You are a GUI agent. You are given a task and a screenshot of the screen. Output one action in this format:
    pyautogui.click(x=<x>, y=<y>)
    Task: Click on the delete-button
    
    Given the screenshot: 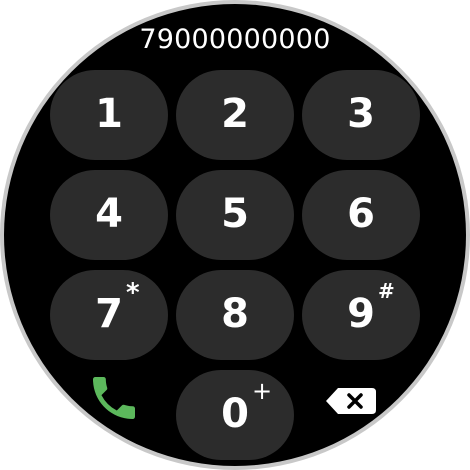 What is the action you would take?
    pyautogui.click(x=350, y=400)
    